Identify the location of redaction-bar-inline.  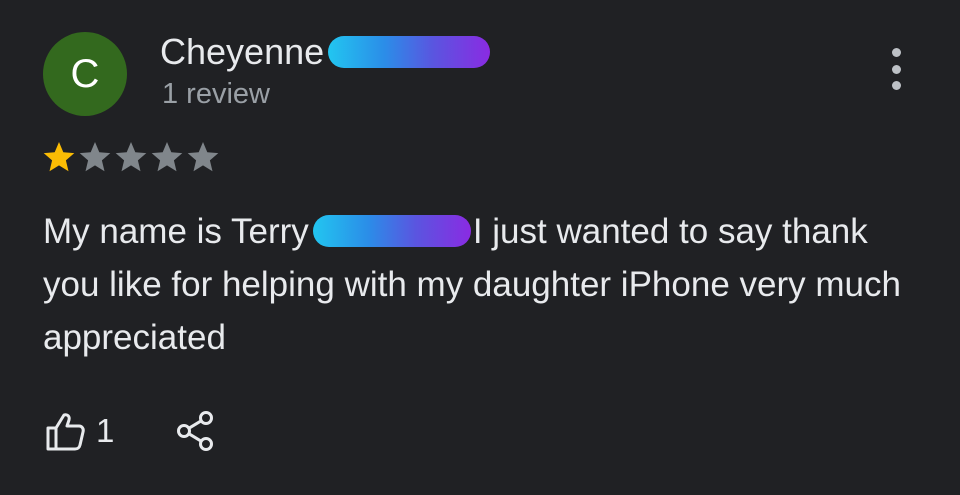
(391, 231).